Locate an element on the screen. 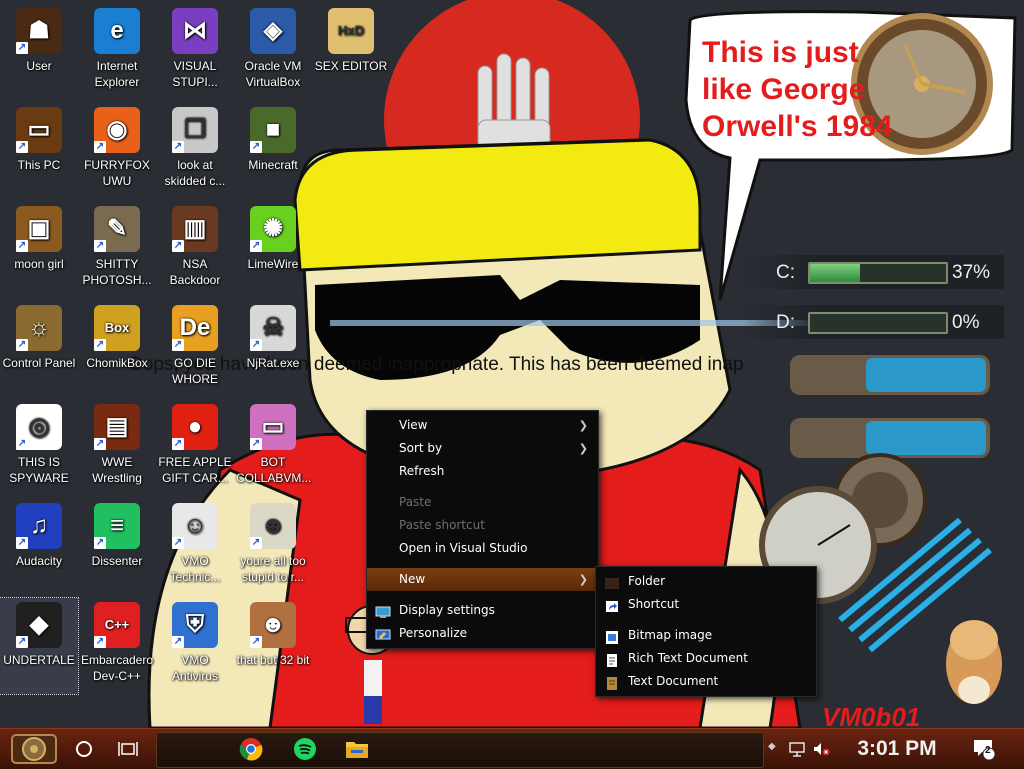 The width and height of the screenshot is (1024, 769). taskbar-spotify is located at coordinates (305, 749).